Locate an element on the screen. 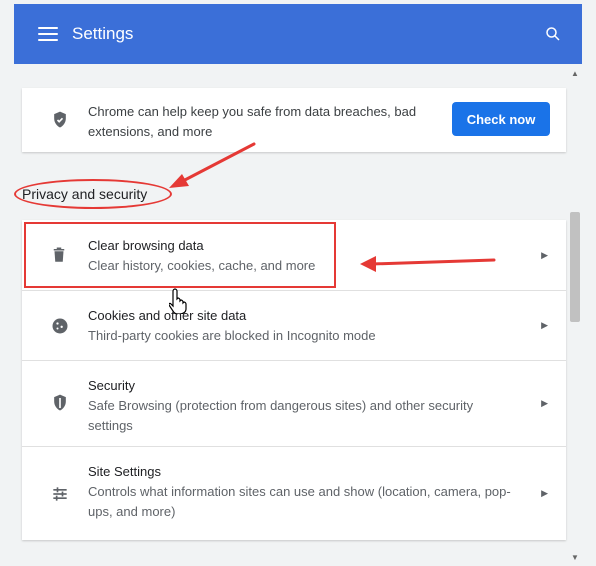  row-title: Cookies and other site data is located at coordinates (167, 315).